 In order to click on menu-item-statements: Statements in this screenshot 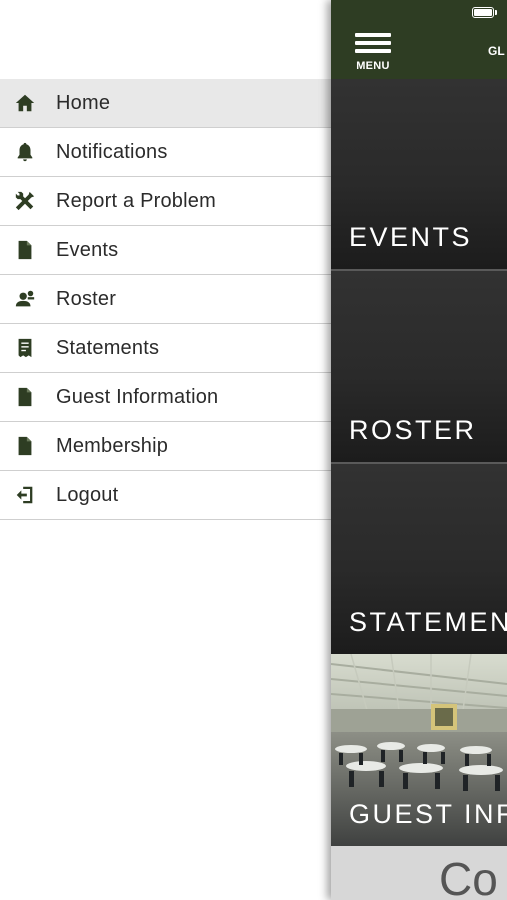, I will do `click(165, 348)`.